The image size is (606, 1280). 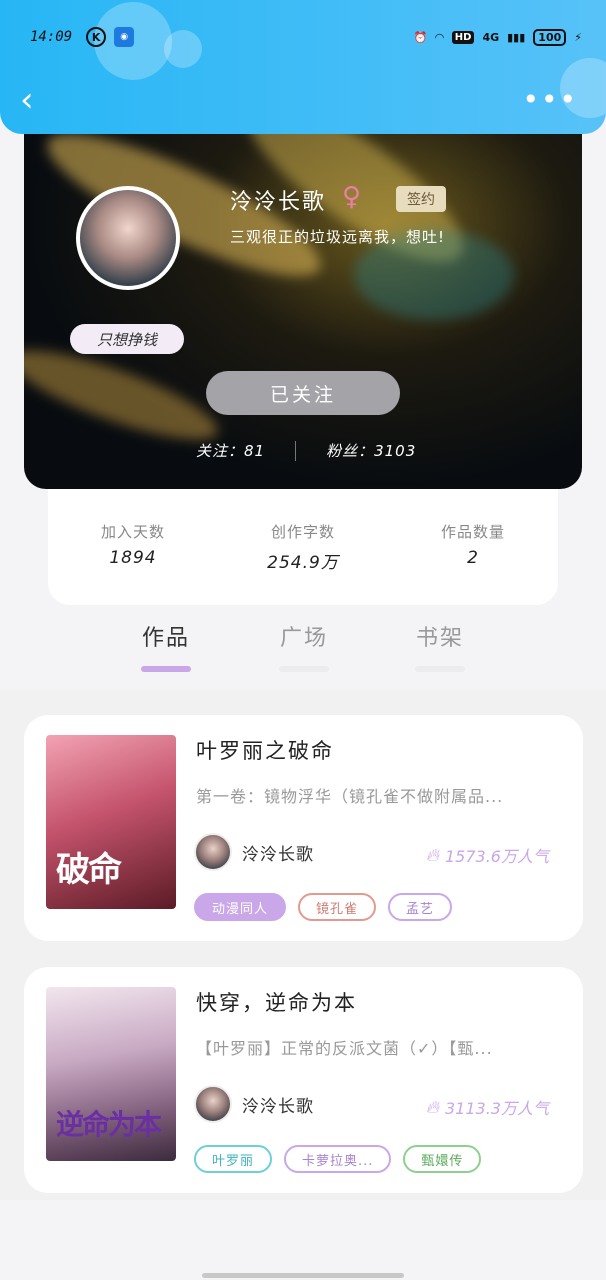 What do you see at coordinates (337, 907) in the screenshot?
I see `tag-item: 镜孔雀` at bounding box center [337, 907].